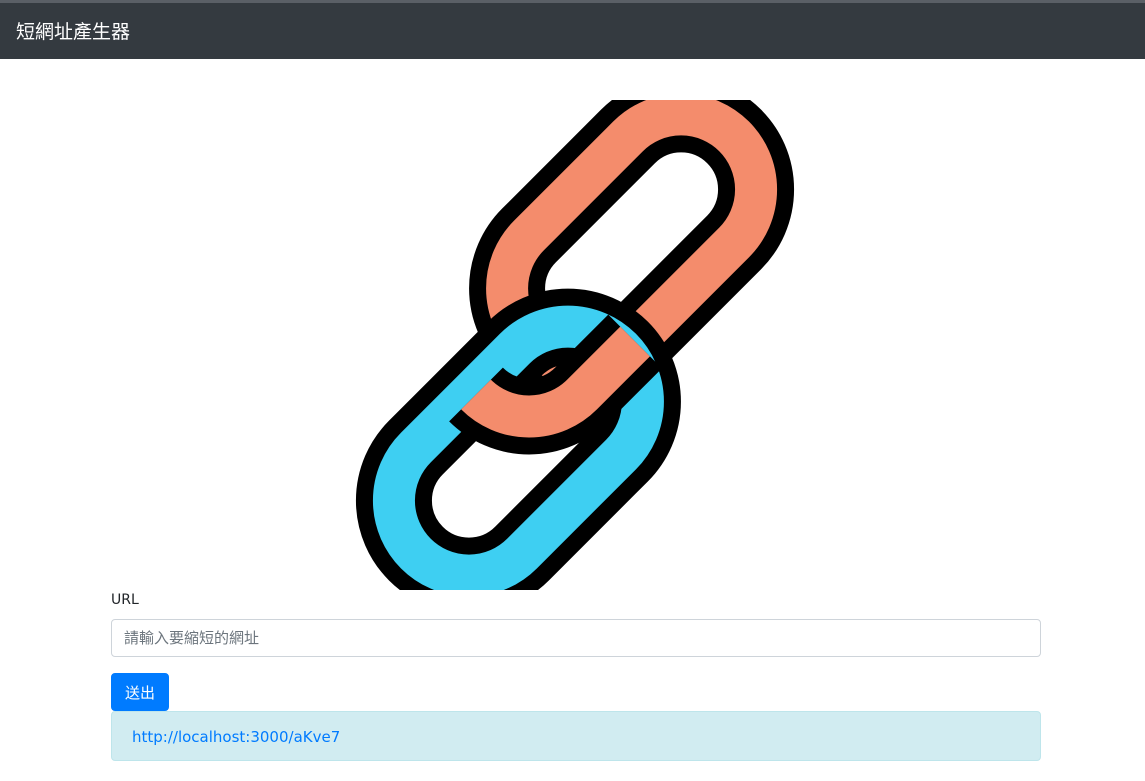 The height and width of the screenshot is (781, 1145). What do you see at coordinates (73, 32) in the screenshot?
I see `navbar-brand: 短網址產生器` at bounding box center [73, 32].